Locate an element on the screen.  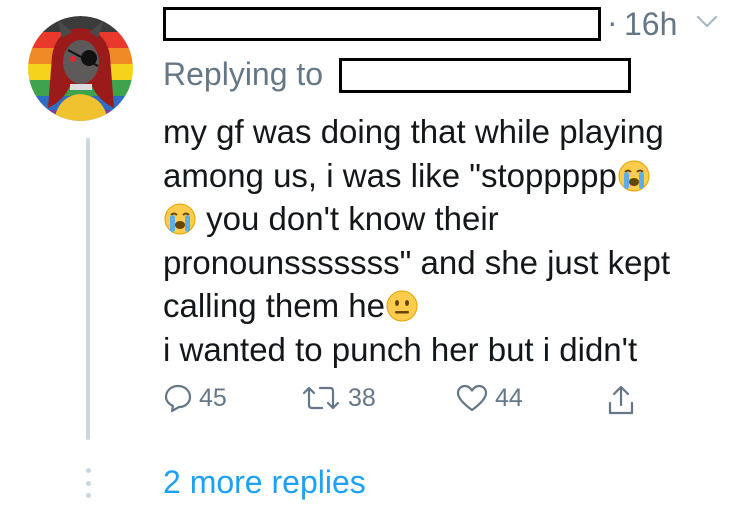
avatar is located at coordinates (80, 68).